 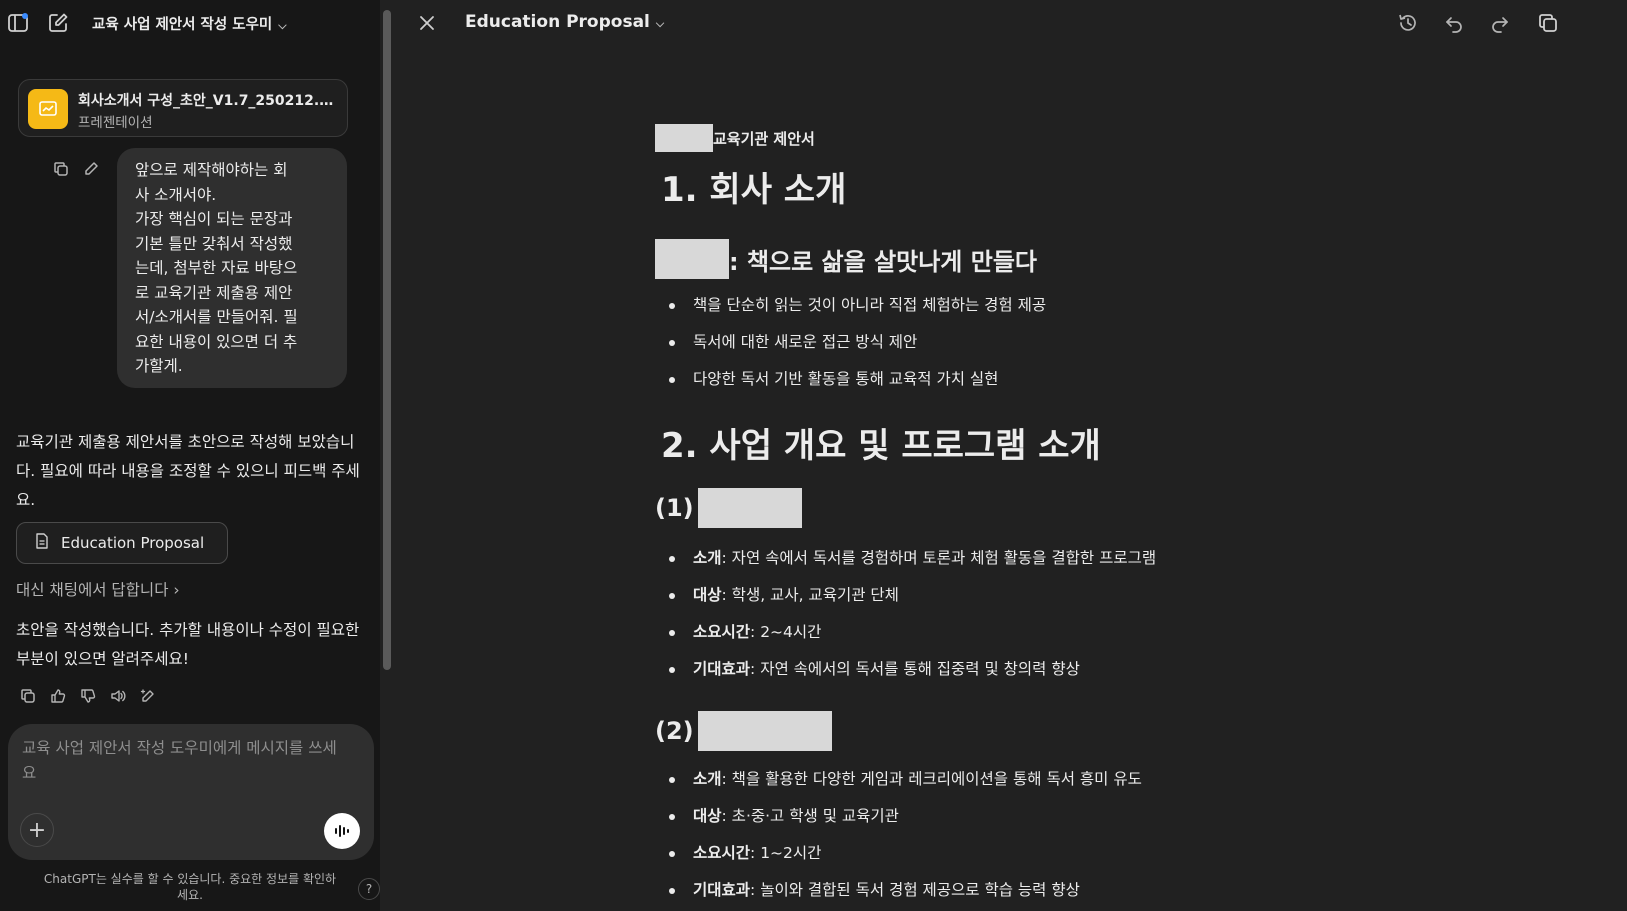 I want to click on list-item: 소요시간: 2~4시간, so click(x=912, y=632).